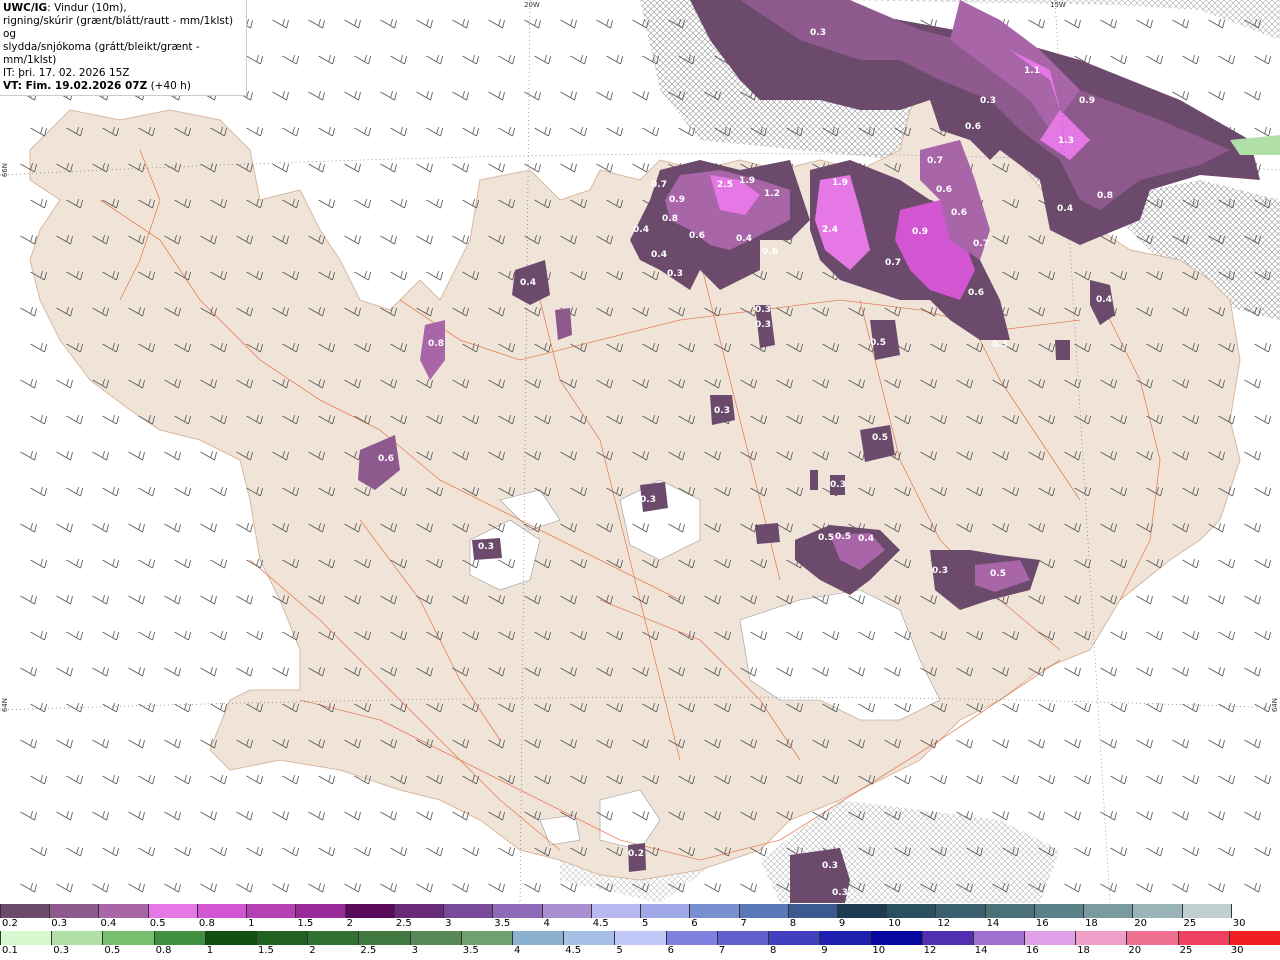 The height and width of the screenshot is (960, 1280). Describe the element at coordinates (920, 232) in the screenshot. I see `precip-value-label: 0.9` at that location.